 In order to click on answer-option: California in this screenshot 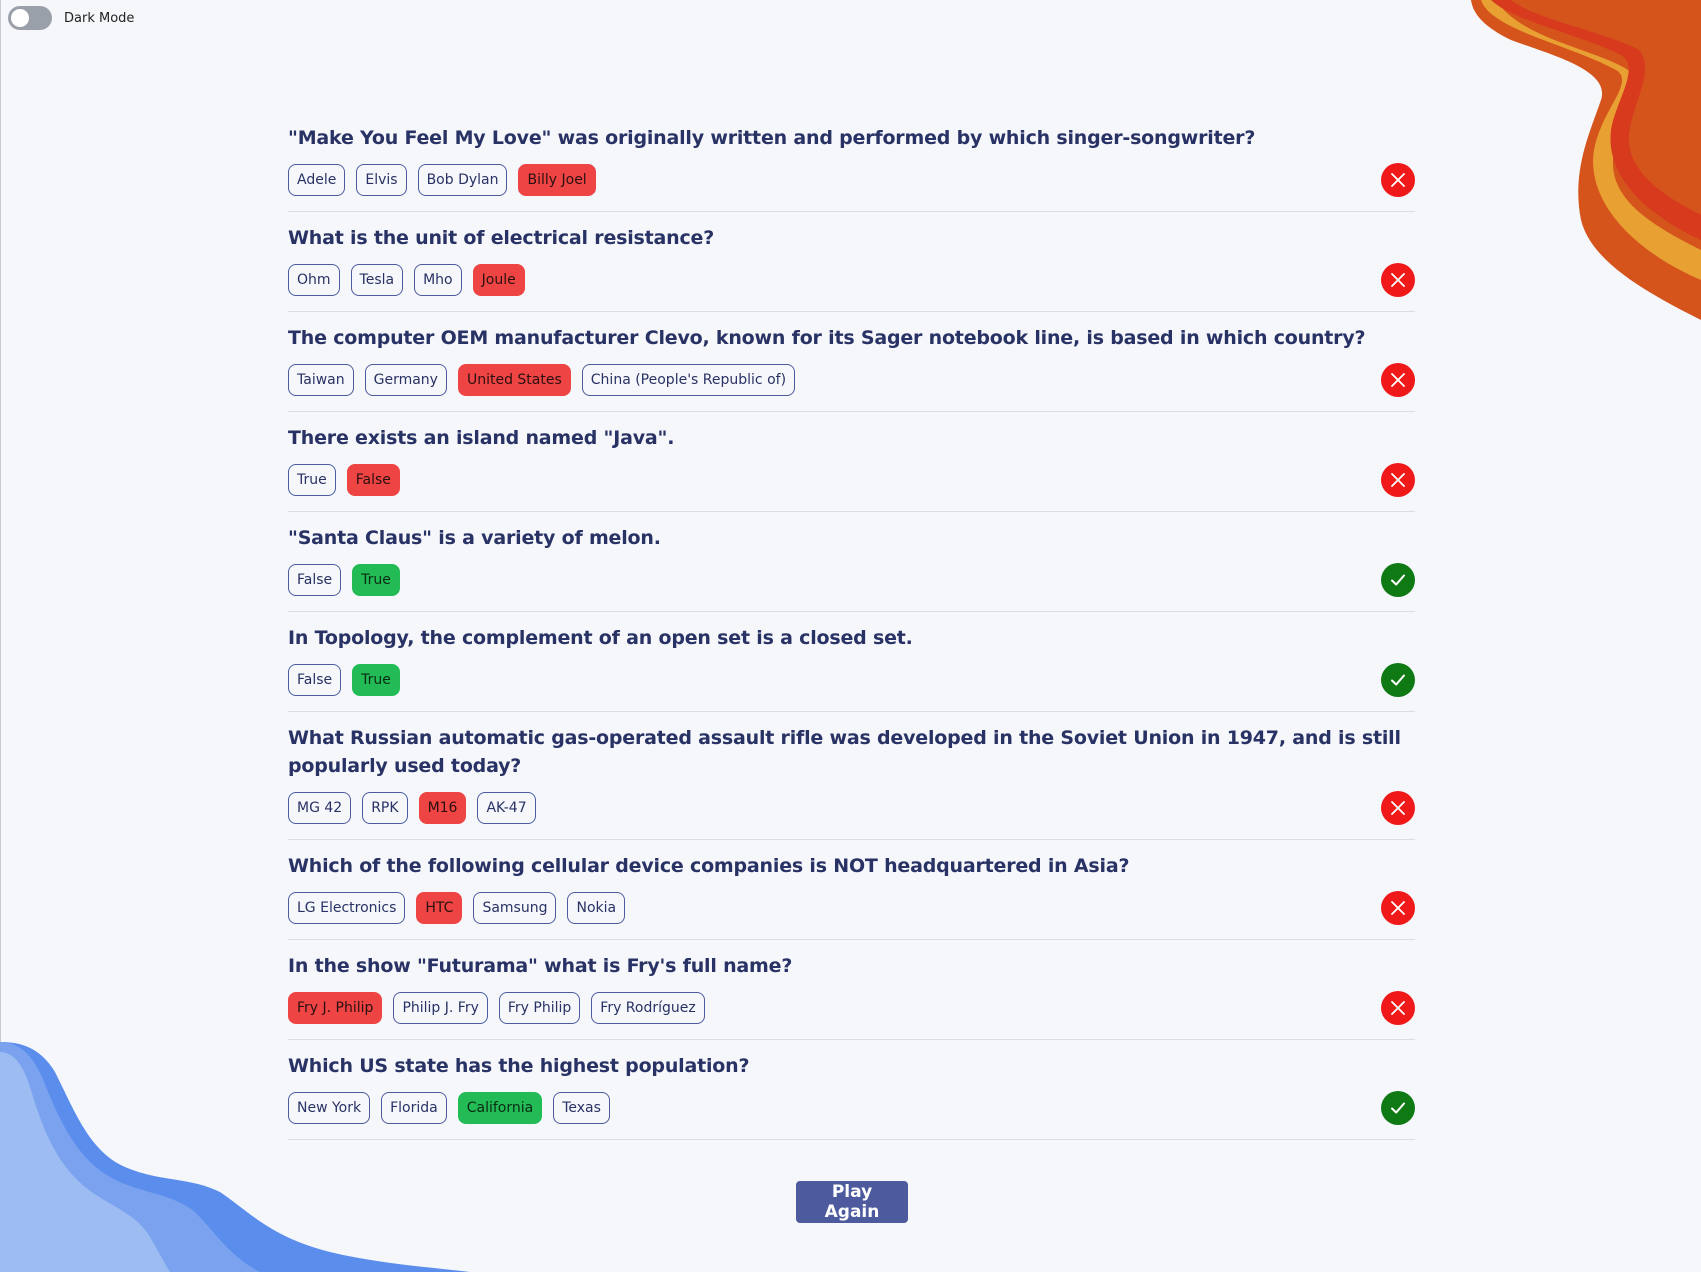, I will do `click(500, 1108)`.